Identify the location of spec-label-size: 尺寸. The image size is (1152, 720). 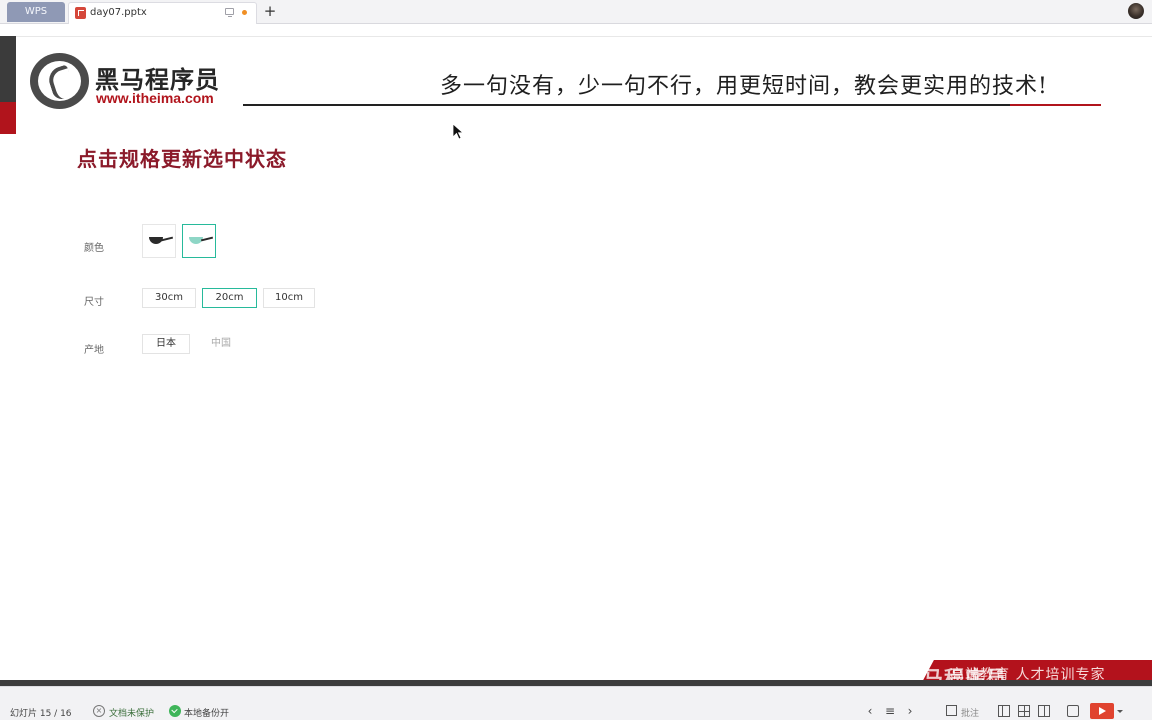
(94, 302).